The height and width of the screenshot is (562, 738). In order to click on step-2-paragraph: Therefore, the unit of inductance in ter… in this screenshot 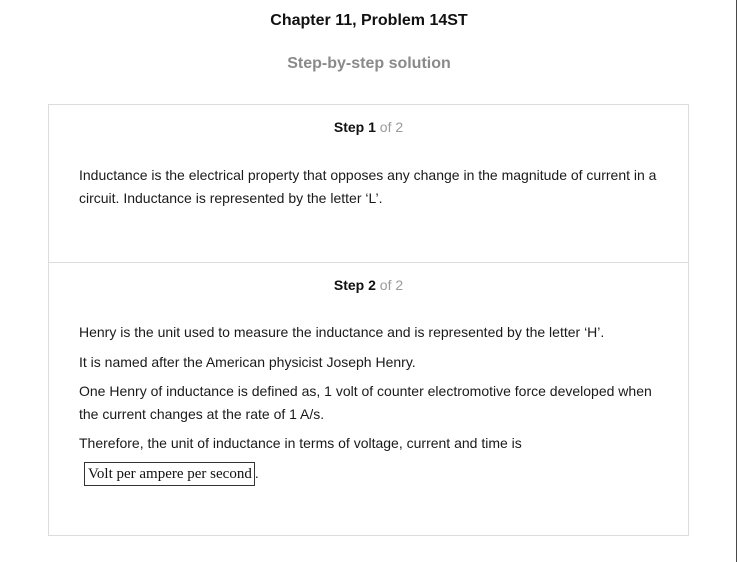, I will do `click(300, 443)`.